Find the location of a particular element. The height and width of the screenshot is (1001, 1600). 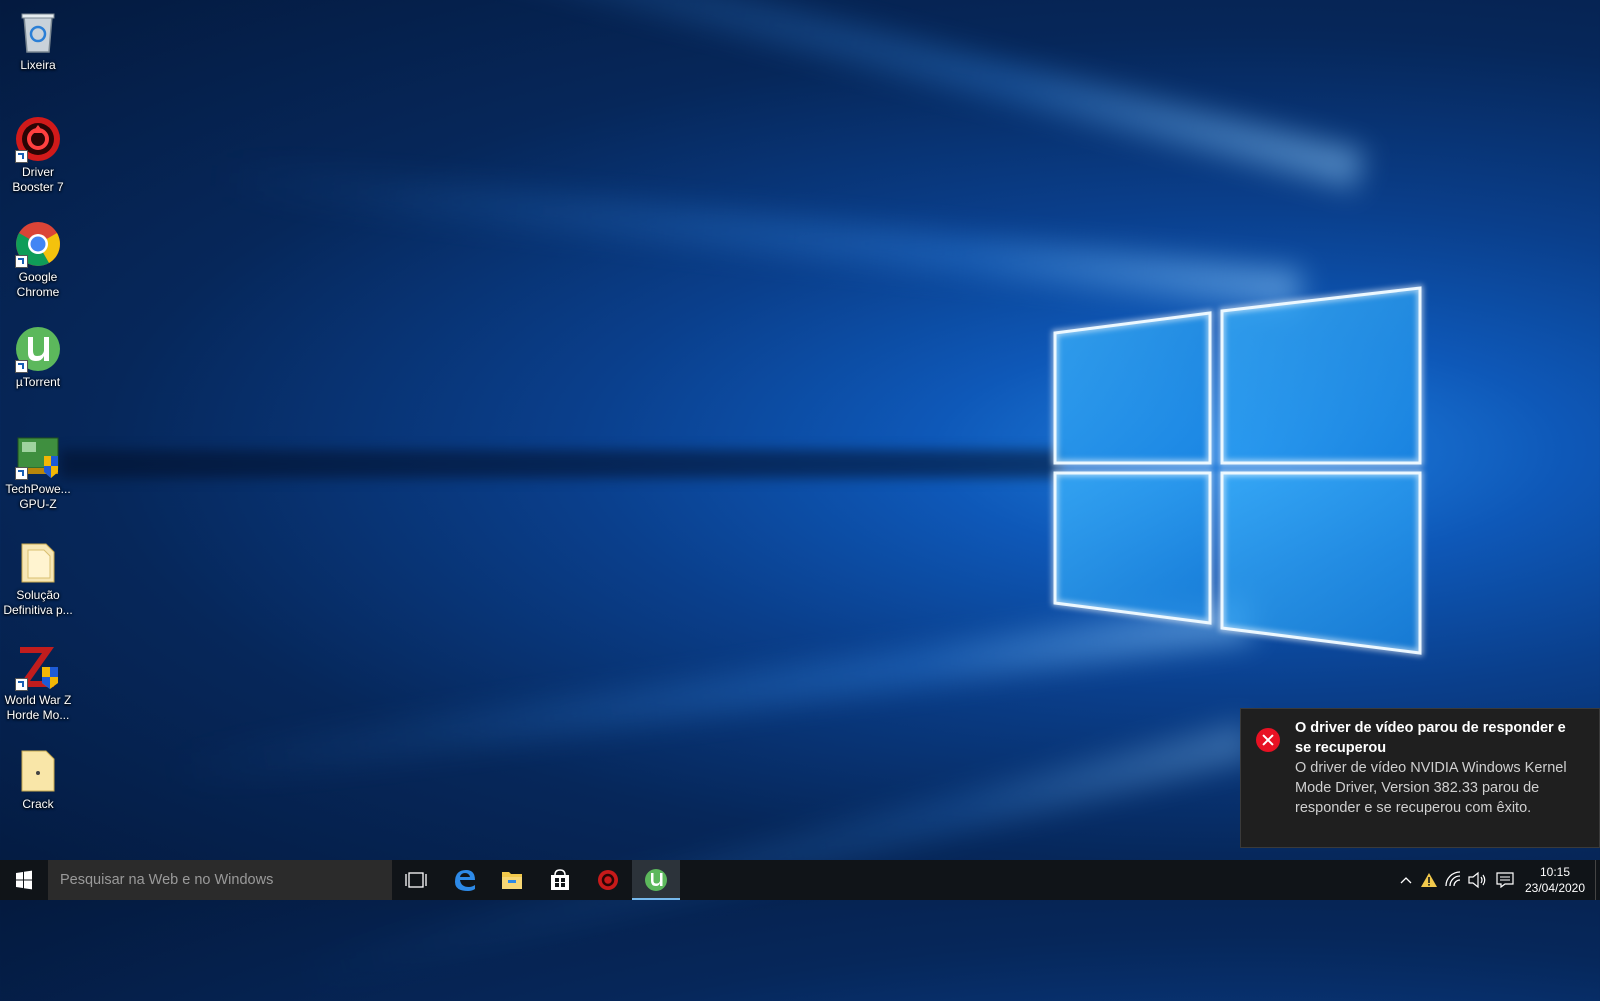

tray-overflow-button is located at coordinates (1406, 880).